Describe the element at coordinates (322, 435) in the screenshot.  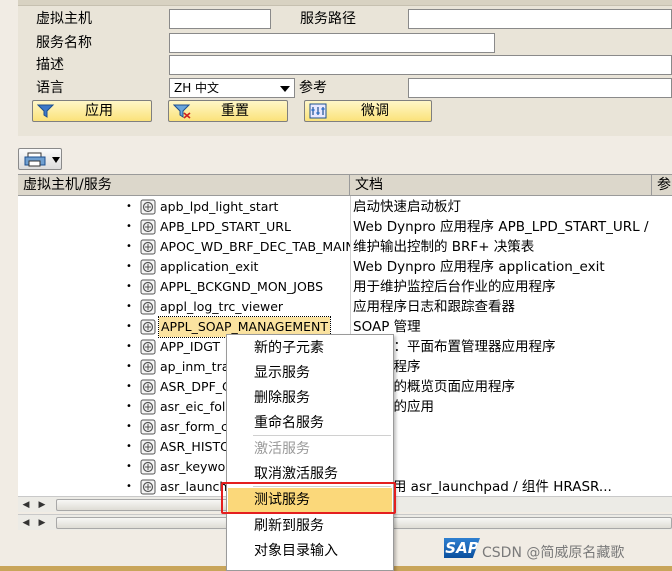
I see `menu-separator` at that location.